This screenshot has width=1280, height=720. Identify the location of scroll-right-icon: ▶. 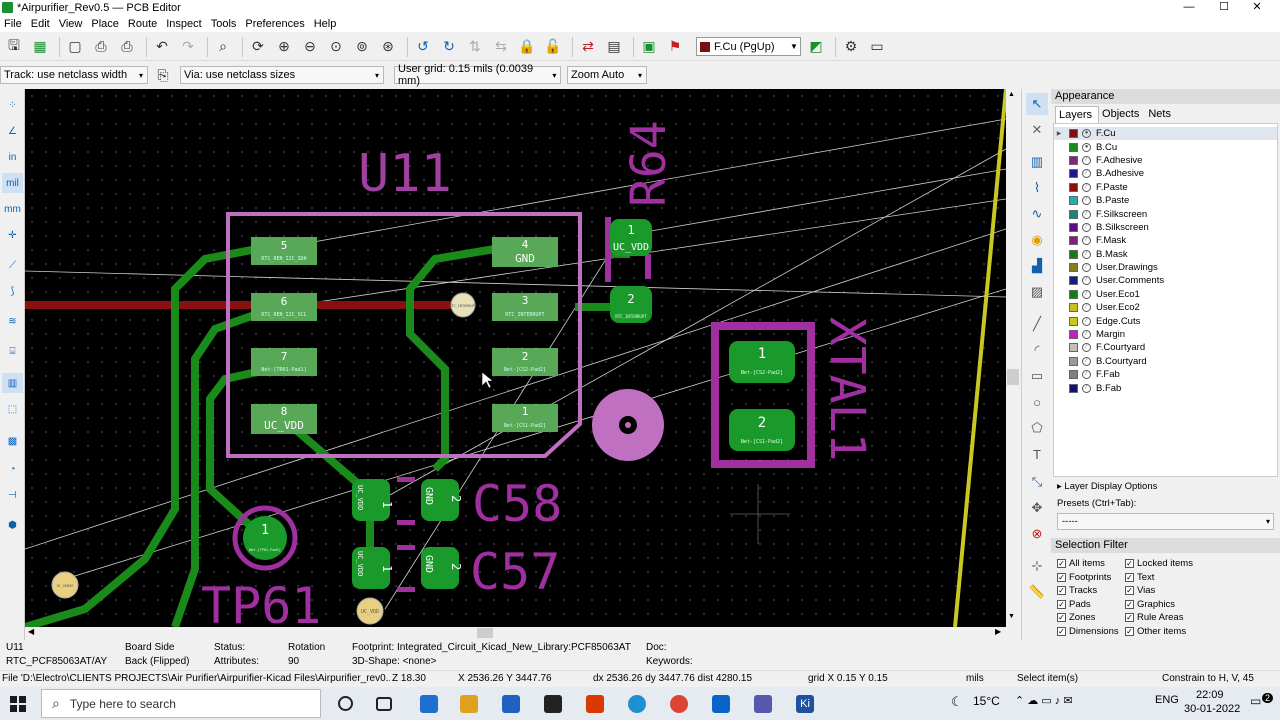
(998, 631).